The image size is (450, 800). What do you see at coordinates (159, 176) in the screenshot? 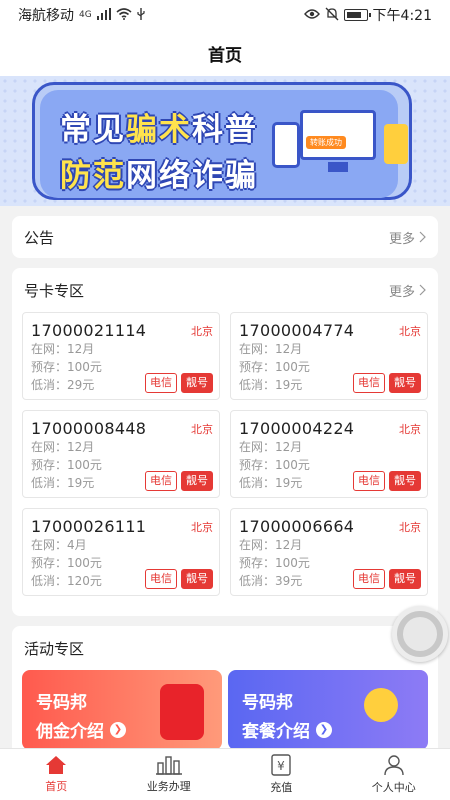
I see `banner-headline-2: 防范网络诈骗` at bounding box center [159, 176].